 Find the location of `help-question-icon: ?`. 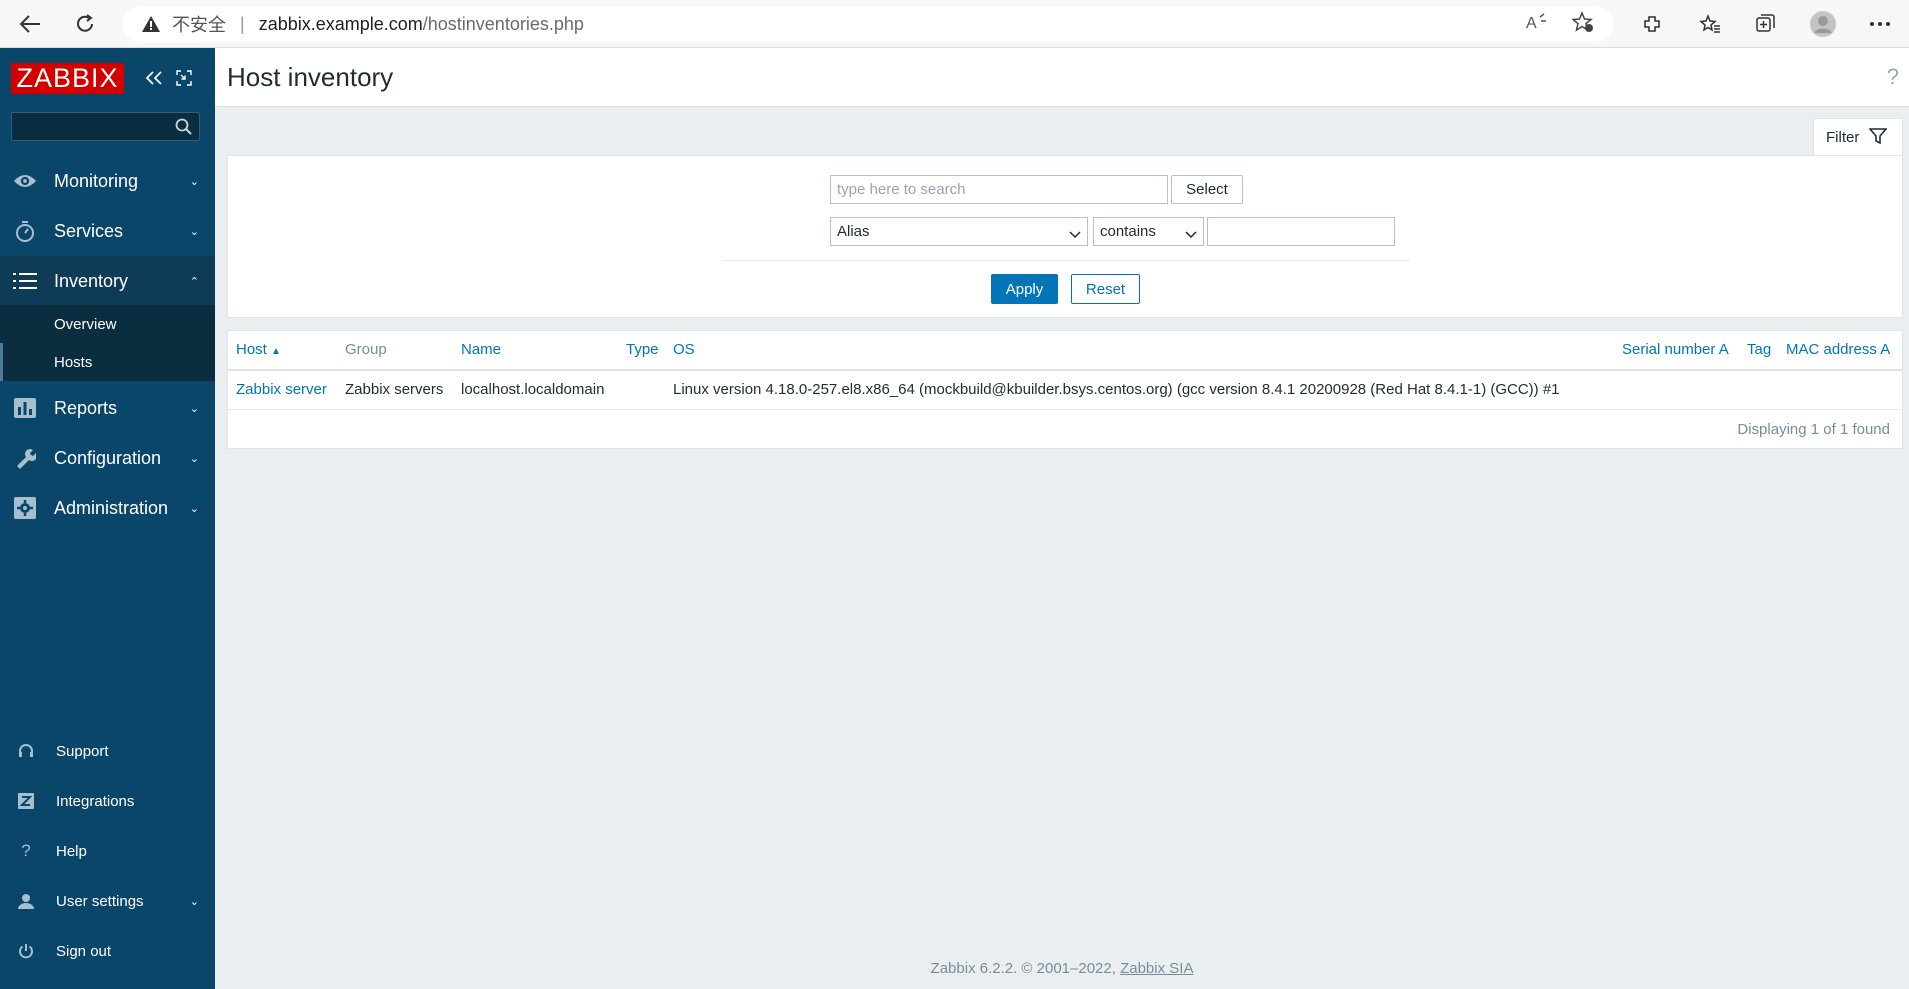

help-question-icon: ? is located at coordinates (1893, 77).